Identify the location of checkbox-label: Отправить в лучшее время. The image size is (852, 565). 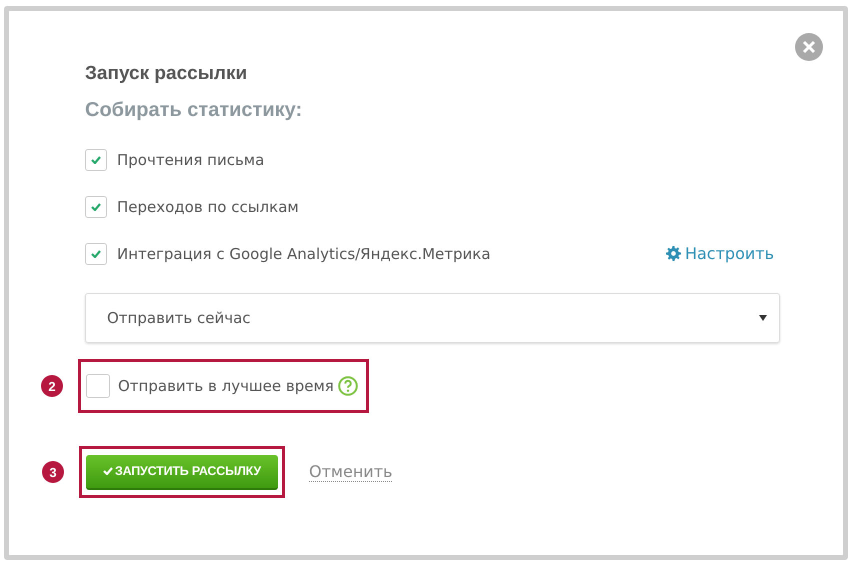
(226, 386).